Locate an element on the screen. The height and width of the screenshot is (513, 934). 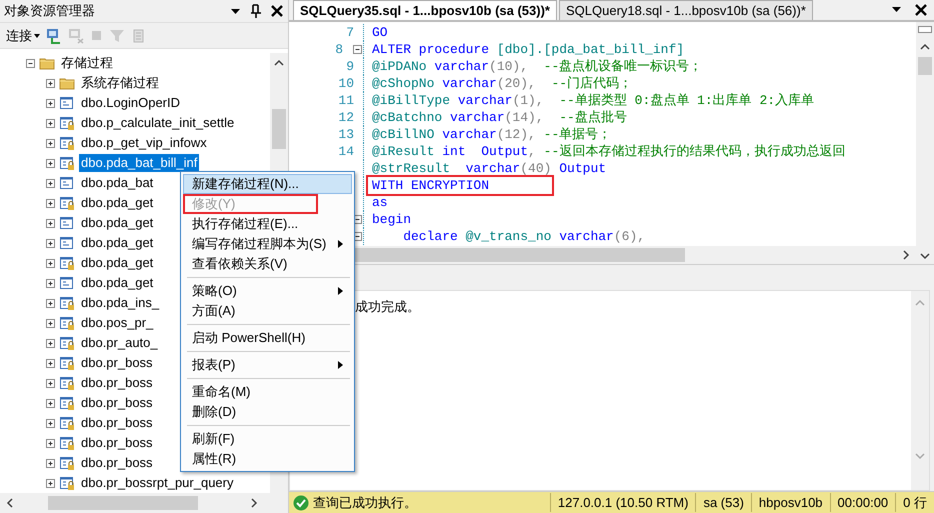
code-line: @iResult int Output, --返回本存储过程执行的结果代码，执行成功总返回 is located at coordinates (609, 151).